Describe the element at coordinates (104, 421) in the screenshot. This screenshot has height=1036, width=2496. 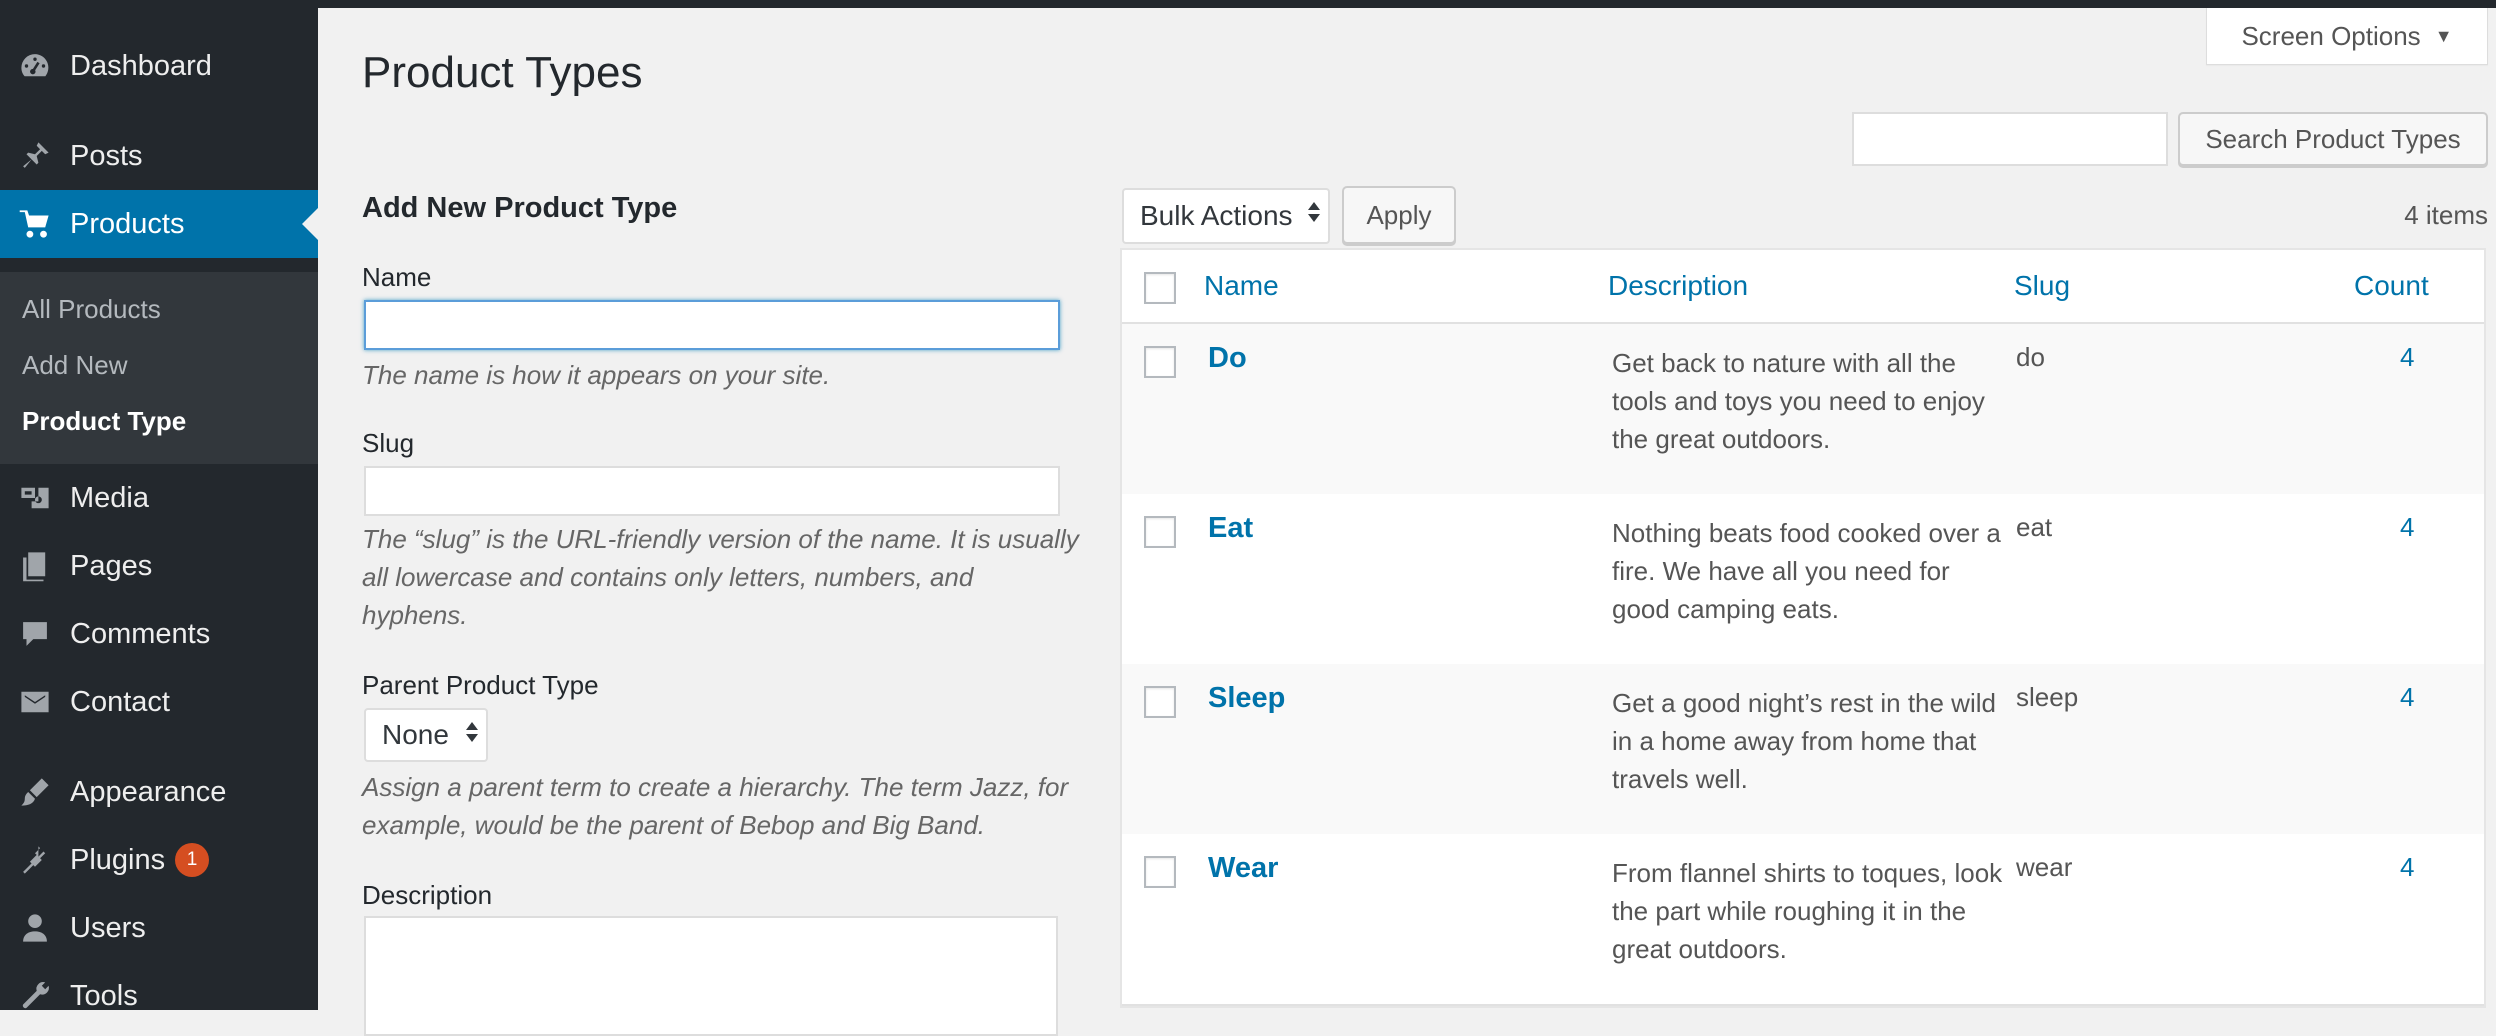
I see `submenu-product-type: Product Type` at that location.